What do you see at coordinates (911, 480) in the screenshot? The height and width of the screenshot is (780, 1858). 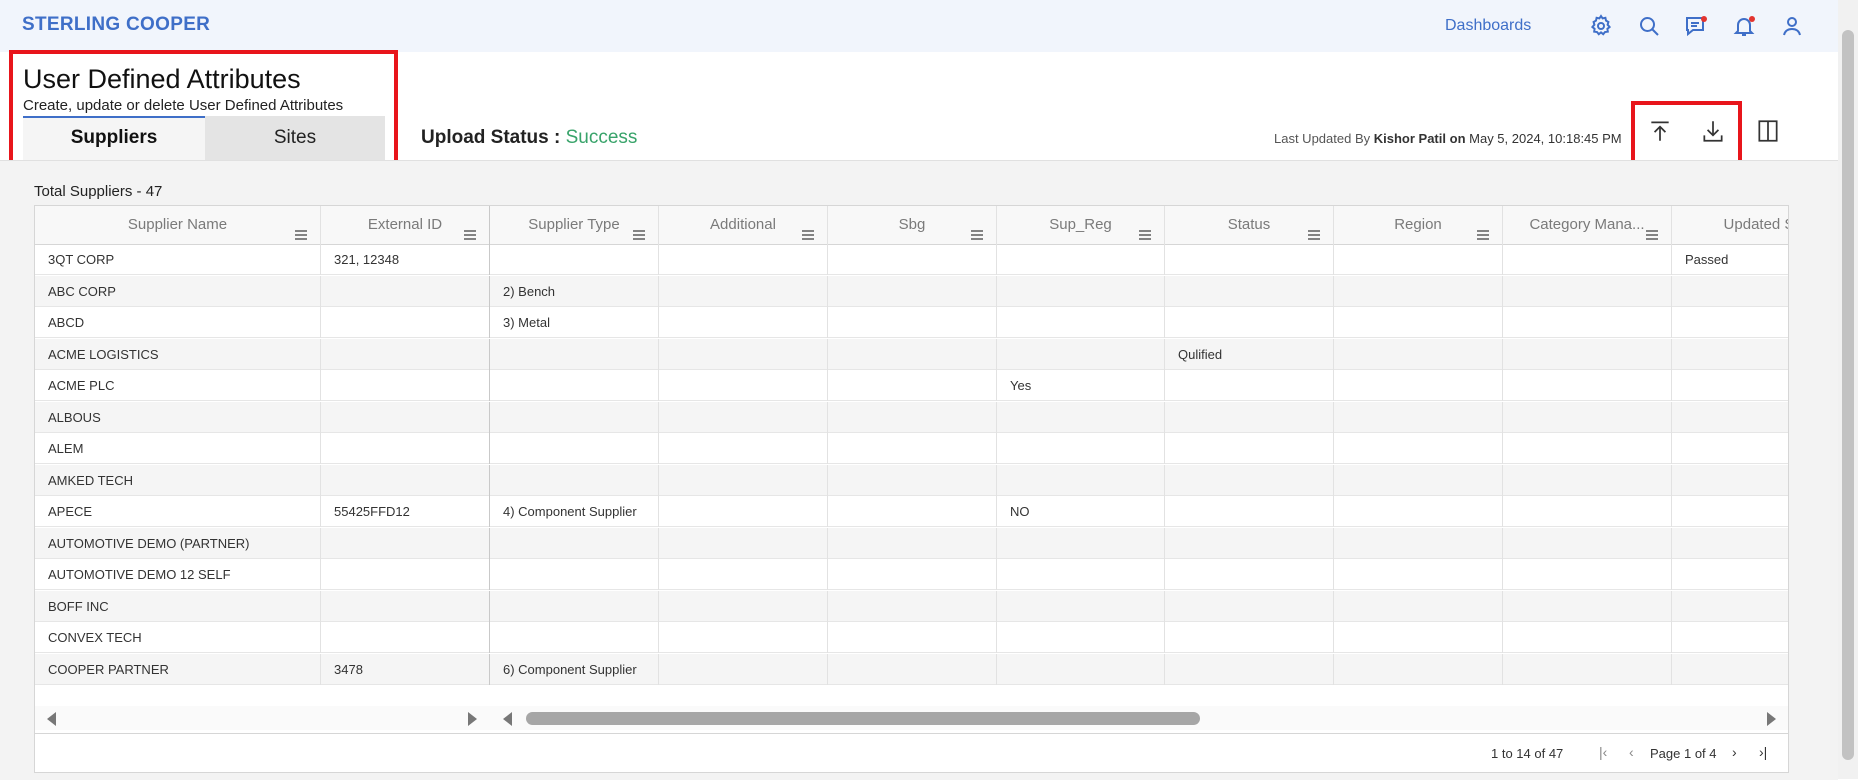 I see `table-row: AMKED TECH` at bounding box center [911, 480].